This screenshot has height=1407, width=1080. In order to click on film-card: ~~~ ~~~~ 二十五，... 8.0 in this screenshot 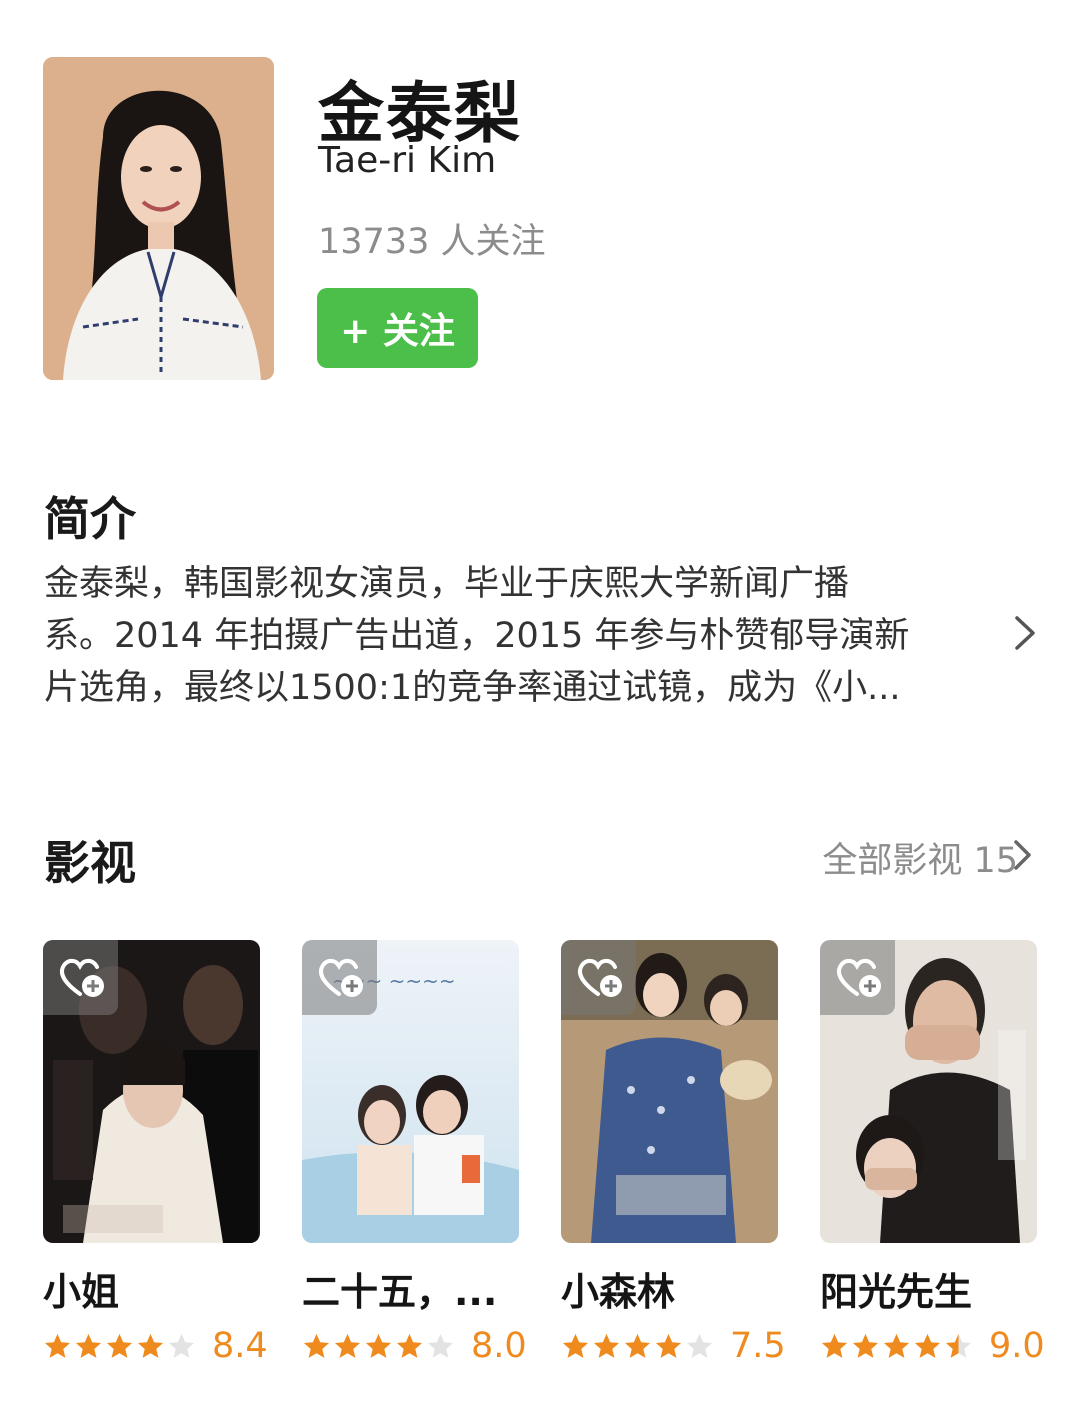, I will do `click(414, 1153)`.